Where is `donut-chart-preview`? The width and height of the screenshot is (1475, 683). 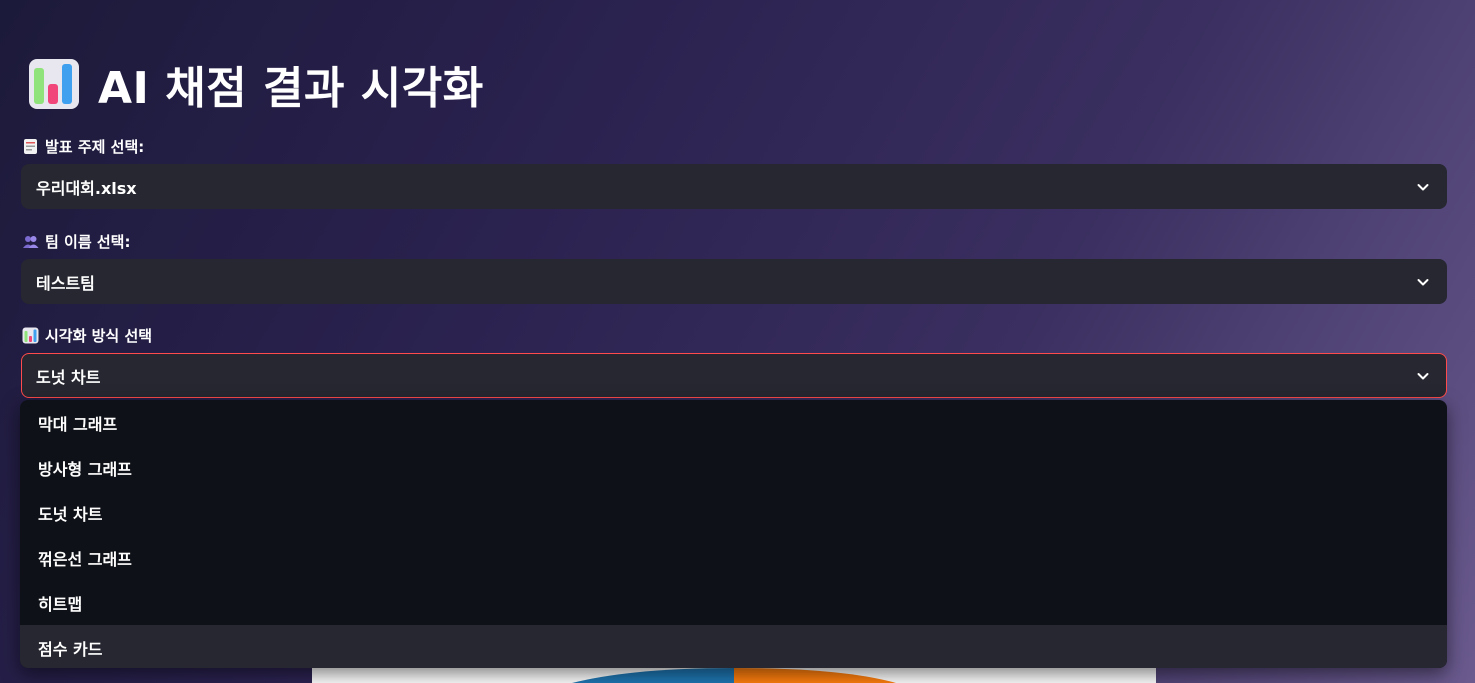 donut-chart-preview is located at coordinates (734, 675).